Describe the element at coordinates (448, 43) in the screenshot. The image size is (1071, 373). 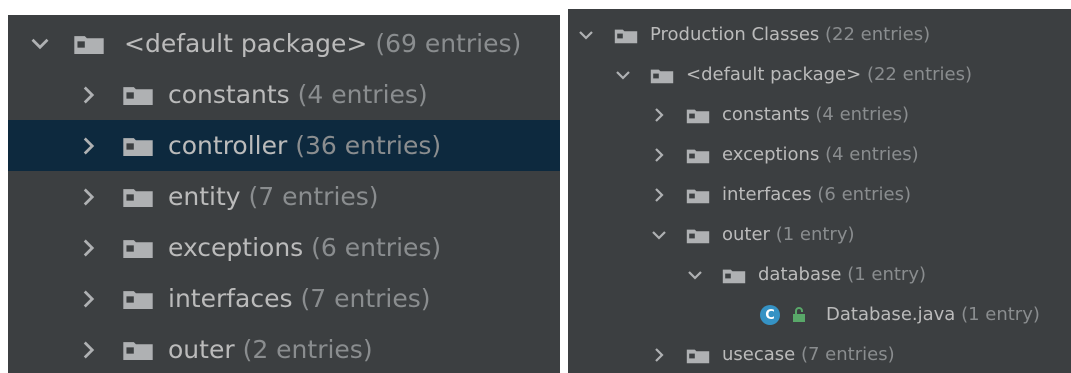
I see `tree-node-count: (69 entries)` at that location.